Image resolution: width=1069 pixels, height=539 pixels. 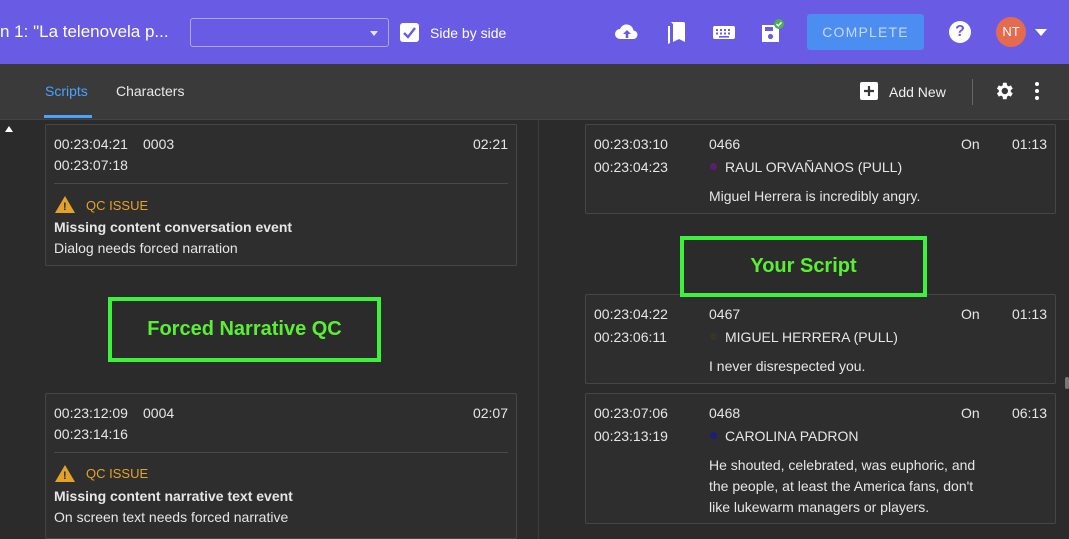 What do you see at coordinates (725, 314) in the screenshot?
I see `line-id: 0467` at bounding box center [725, 314].